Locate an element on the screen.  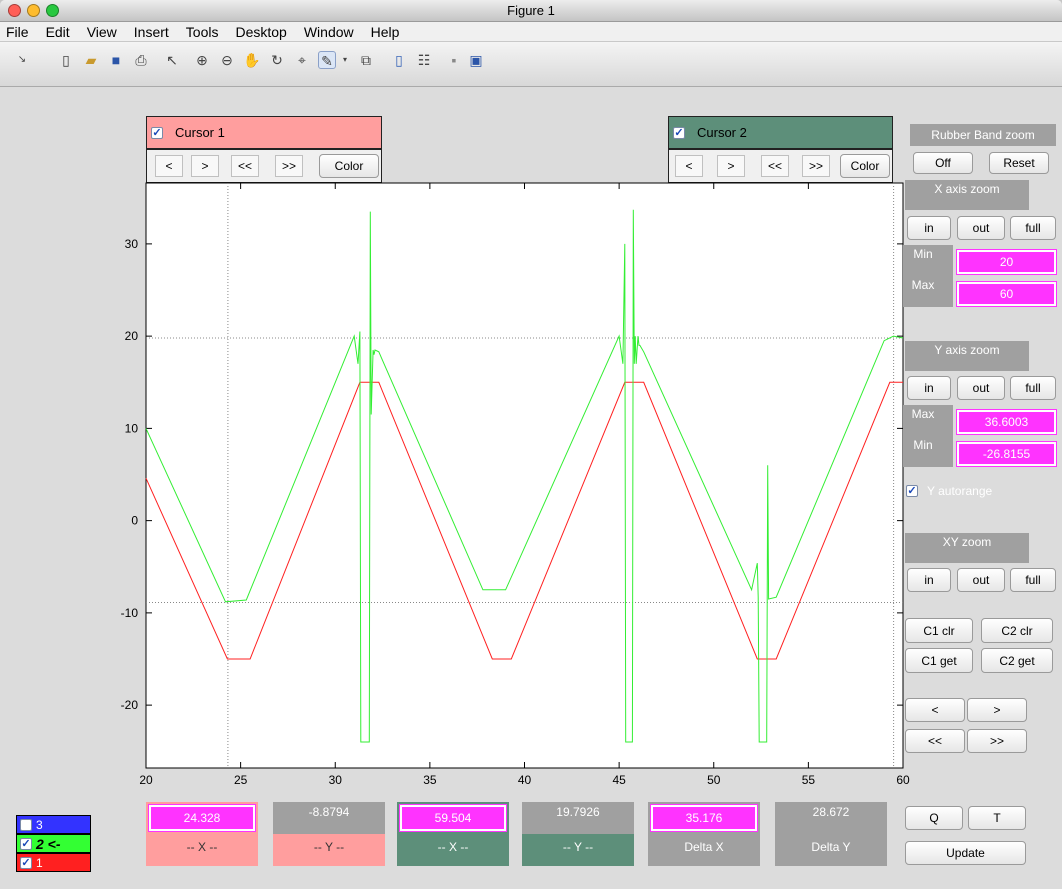
x-tick-label: 45 is located at coordinates (619, 780).